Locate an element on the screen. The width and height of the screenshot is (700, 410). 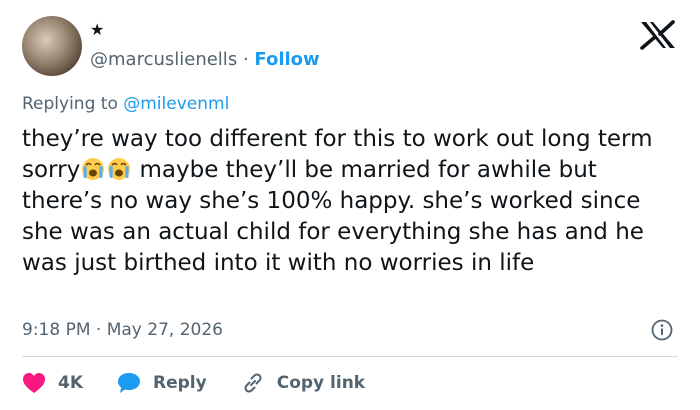
follow-button: Follow is located at coordinates (286, 59).